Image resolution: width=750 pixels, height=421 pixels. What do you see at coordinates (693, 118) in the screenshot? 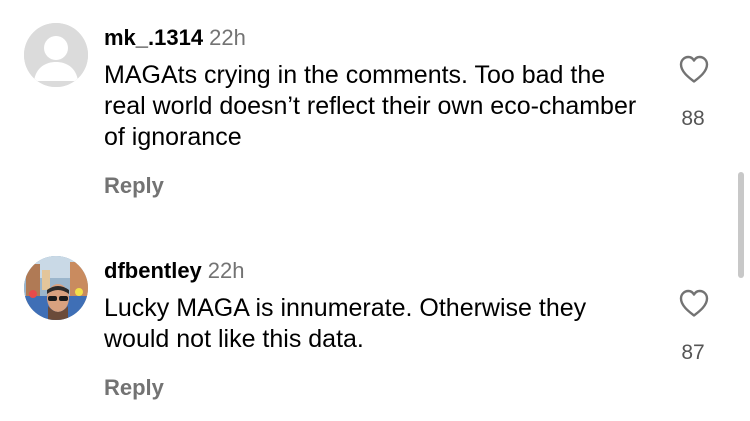
I see `like-count: 88` at bounding box center [693, 118].